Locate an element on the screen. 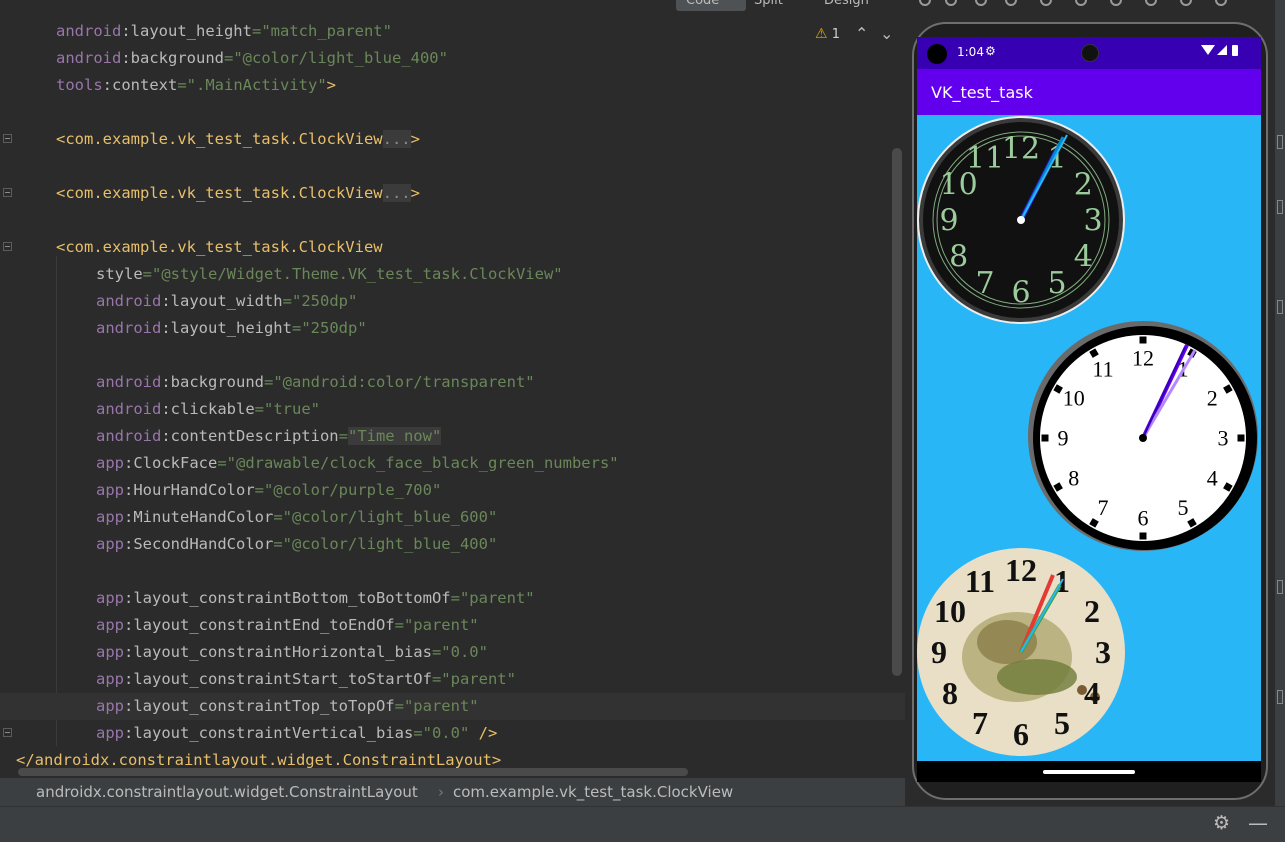 Image resolution: width=1285 pixels, height=842 pixels. wifi-icon is located at coordinates (1208, 50).